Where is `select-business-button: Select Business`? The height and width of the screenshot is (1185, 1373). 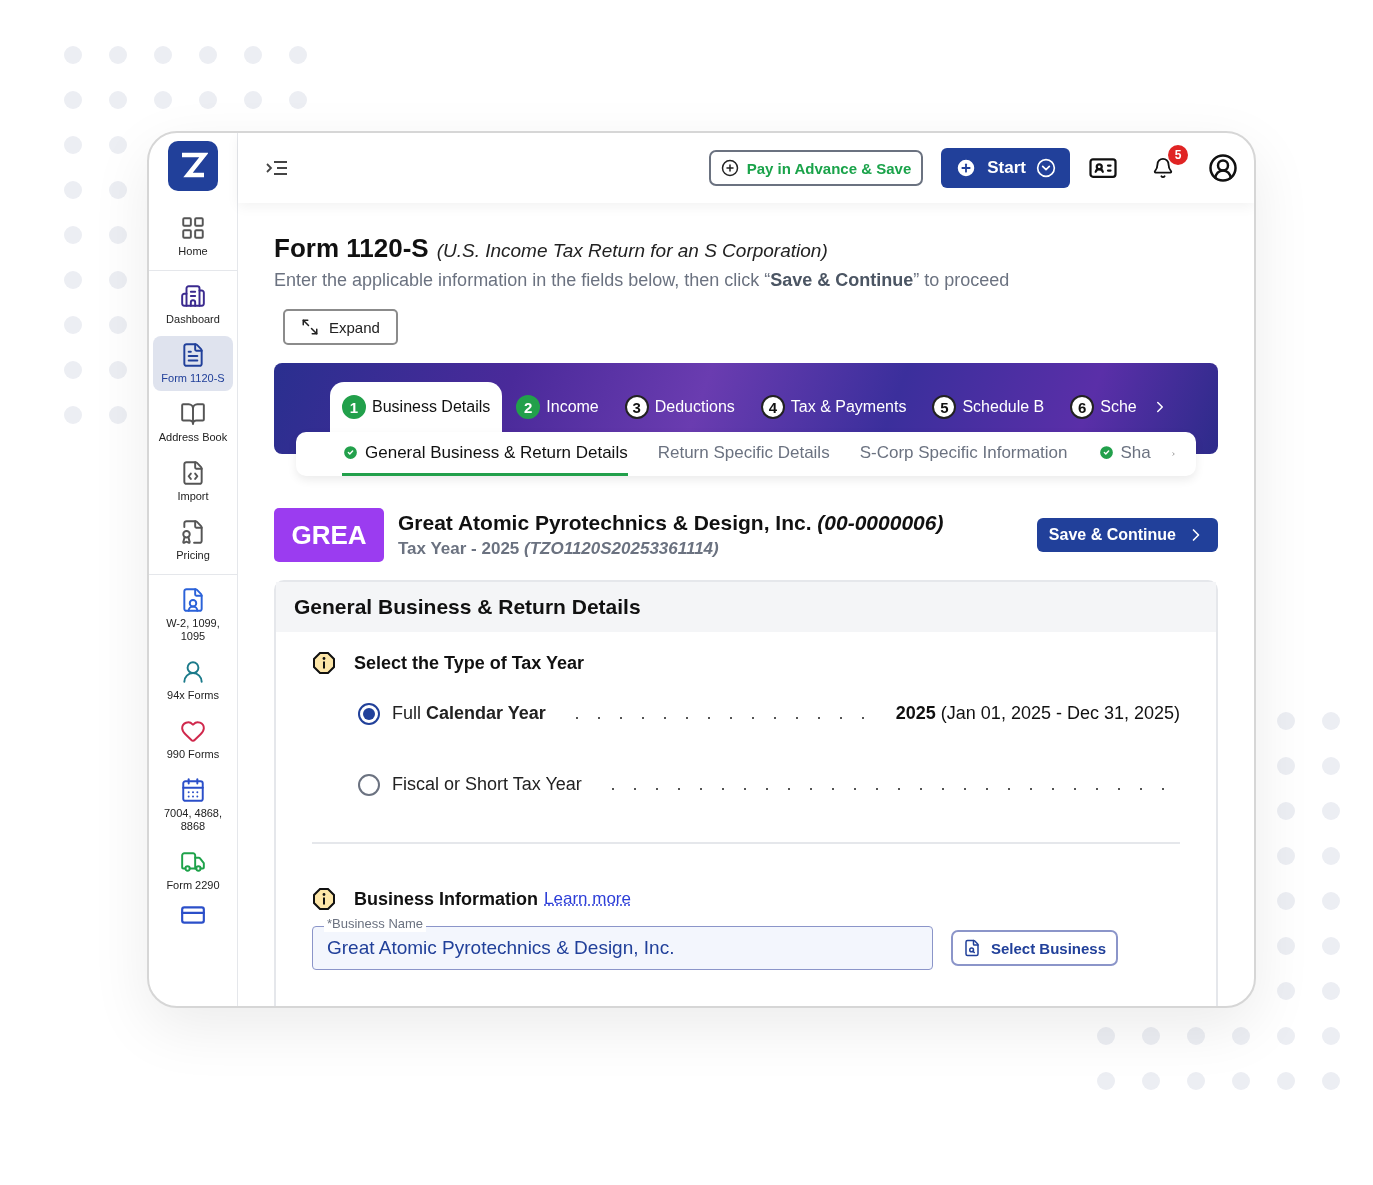
select-business-button: Select Business is located at coordinates (1035, 948).